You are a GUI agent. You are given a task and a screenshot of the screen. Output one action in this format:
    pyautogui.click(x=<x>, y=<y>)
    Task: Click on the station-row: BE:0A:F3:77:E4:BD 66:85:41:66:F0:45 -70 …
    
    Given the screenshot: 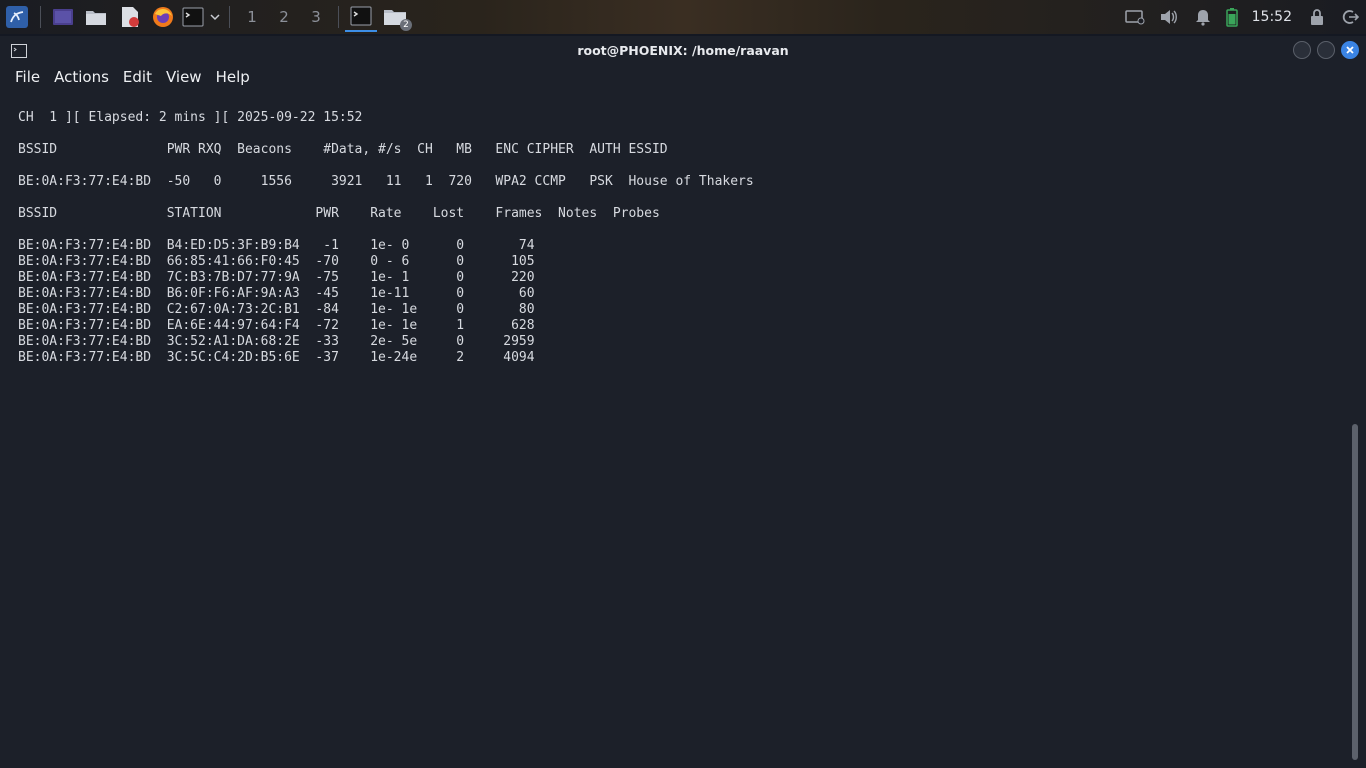 What is the action you would take?
    pyautogui.click(x=276, y=261)
    